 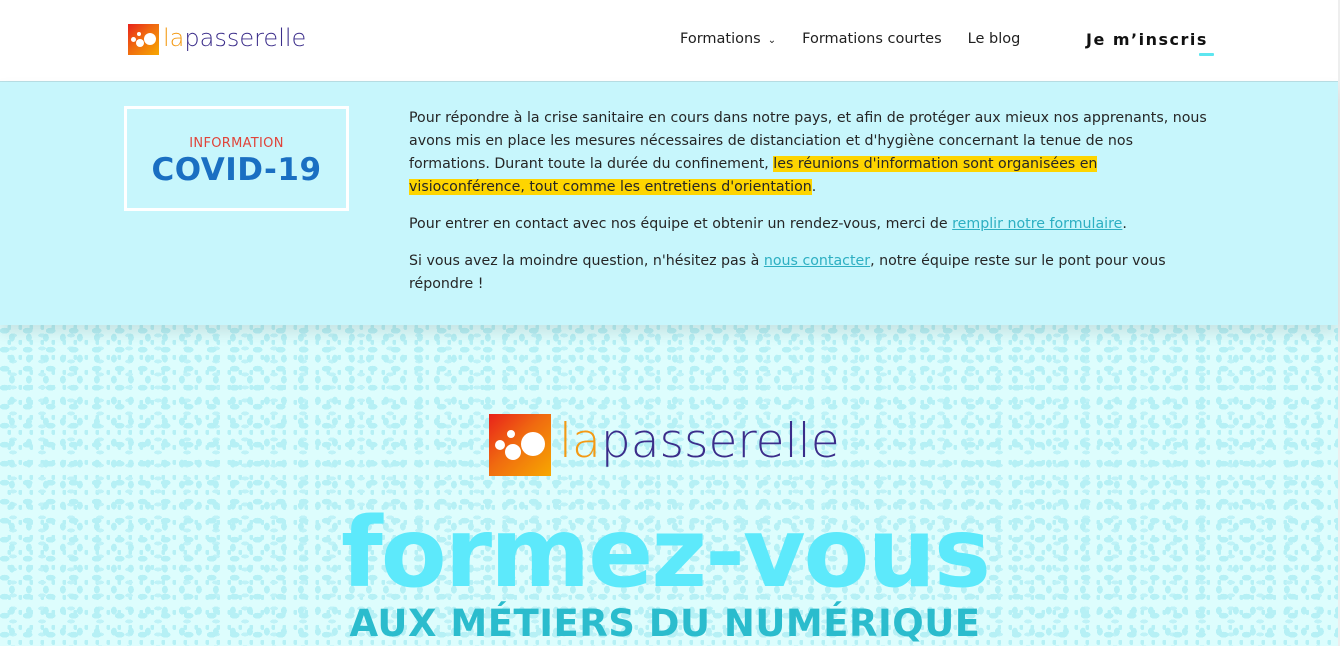 I want to click on main-nav: Formations ⌄ Formations courtes Le blog, so click(x=850, y=39).